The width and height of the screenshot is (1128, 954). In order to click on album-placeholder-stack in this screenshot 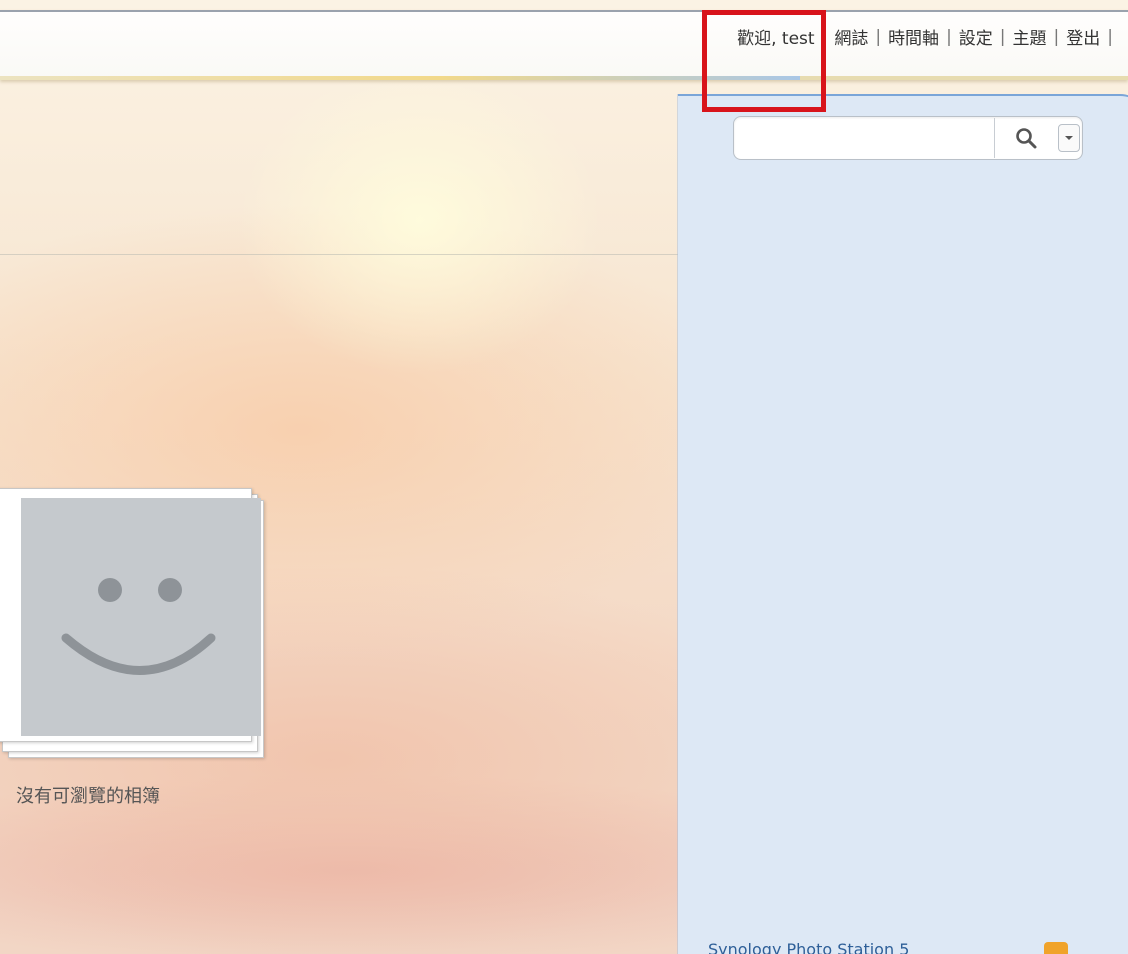, I will do `click(140, 623)`.